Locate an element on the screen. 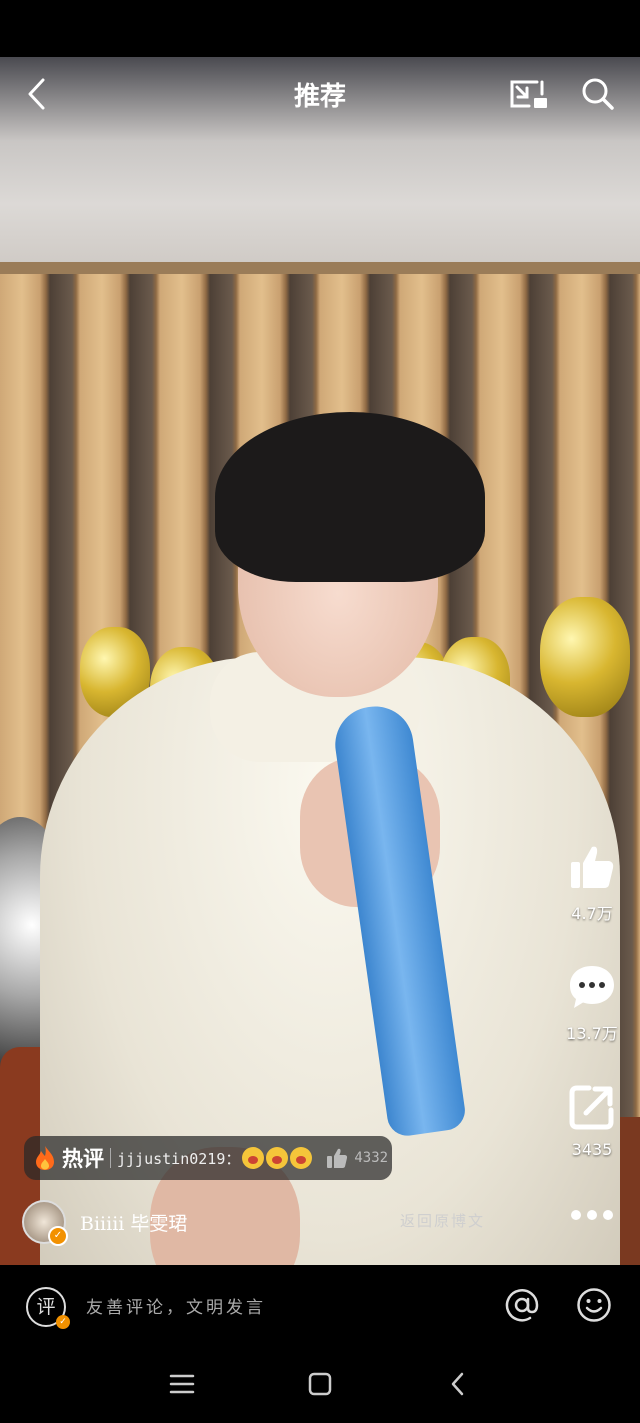  home-square-icon is located at coordinates (320, 1384).